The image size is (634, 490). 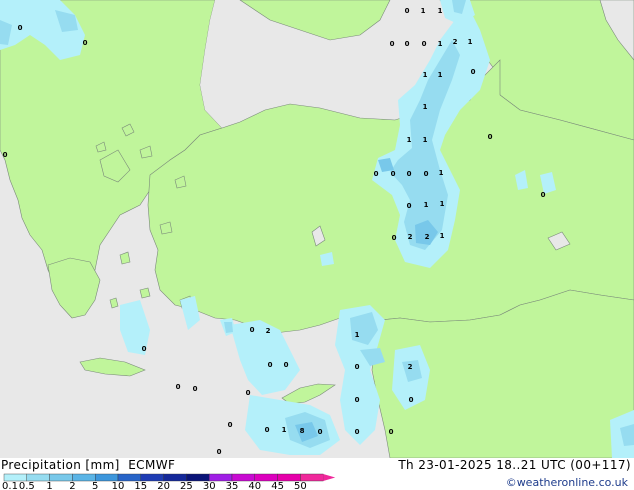 What do you see at coordinates (302, 431) in the screenshot?
I see `map-value-label: 8` at bounding box center [302, 431].